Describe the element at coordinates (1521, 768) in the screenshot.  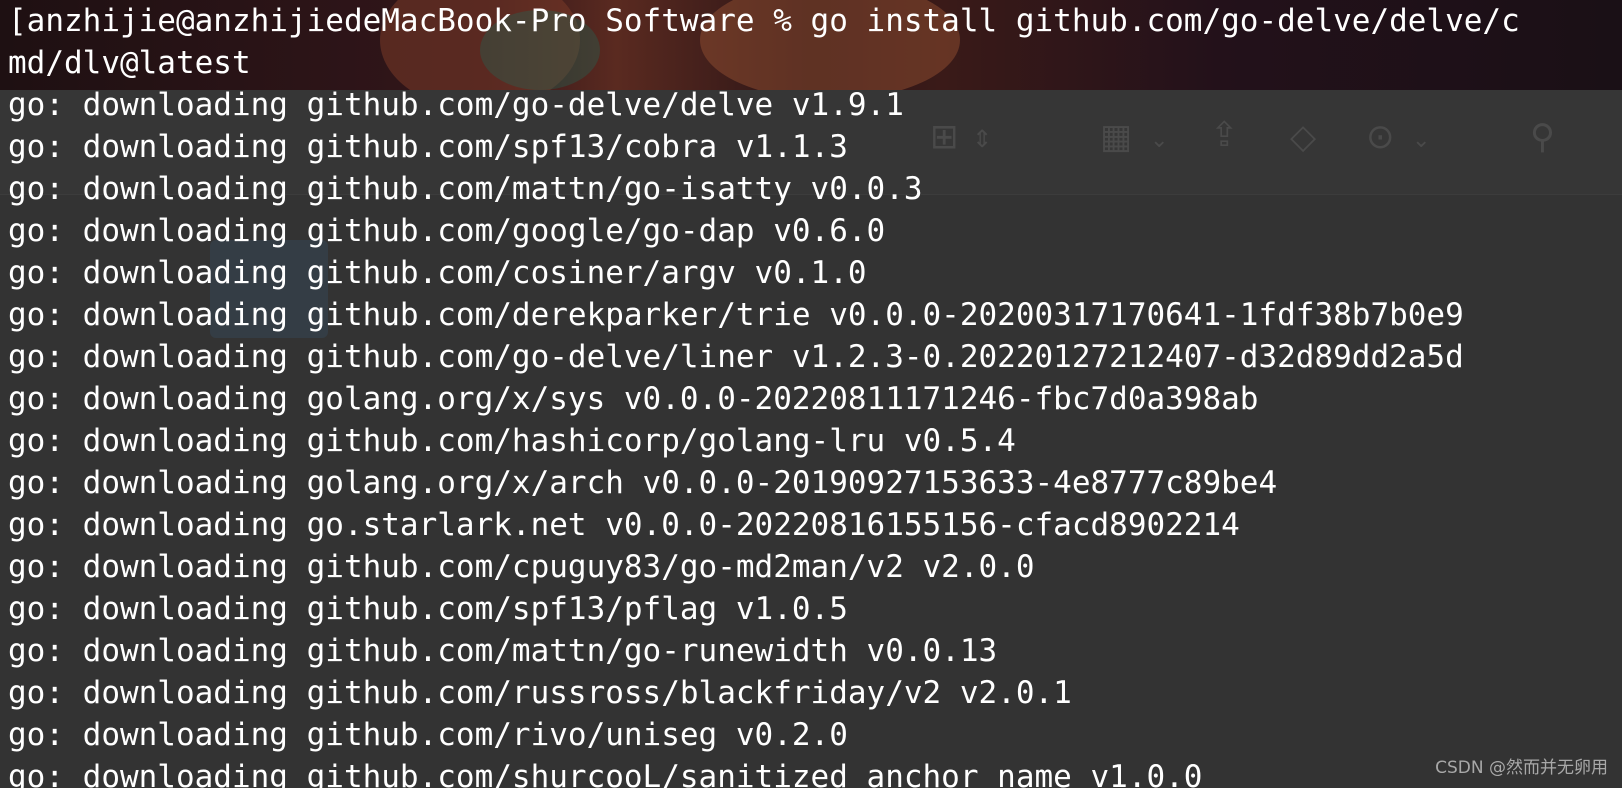
I see `watermark: CSDN @然而并无卵用` at that location.